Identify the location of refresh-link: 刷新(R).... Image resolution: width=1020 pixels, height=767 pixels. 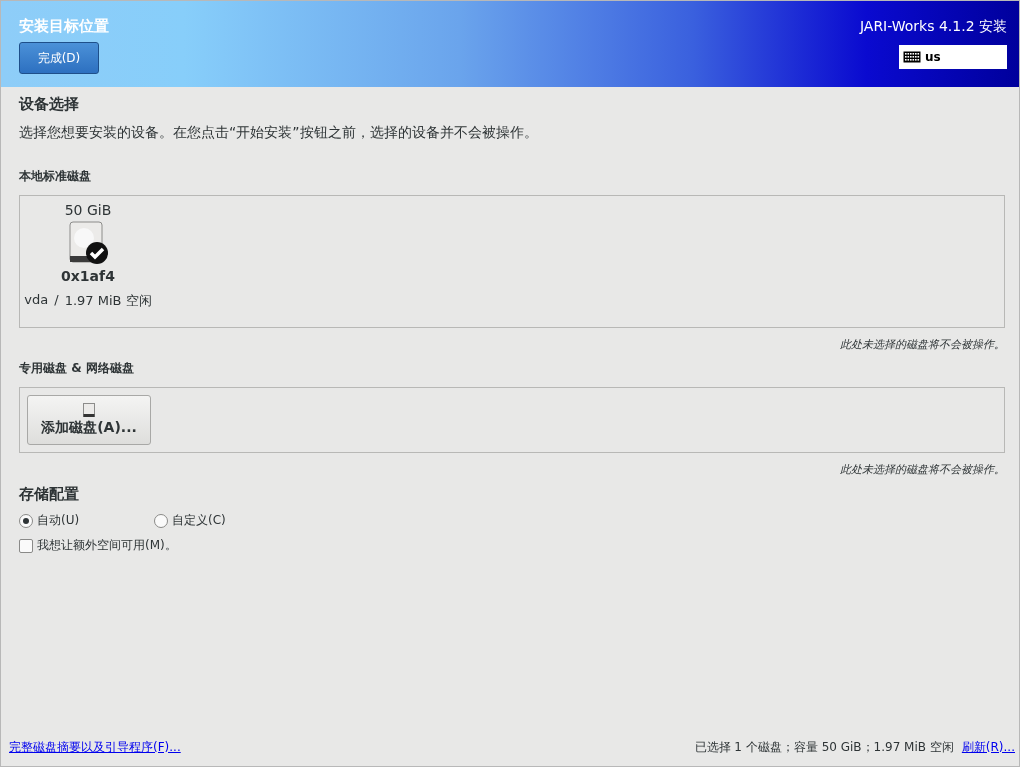
(988, 747).